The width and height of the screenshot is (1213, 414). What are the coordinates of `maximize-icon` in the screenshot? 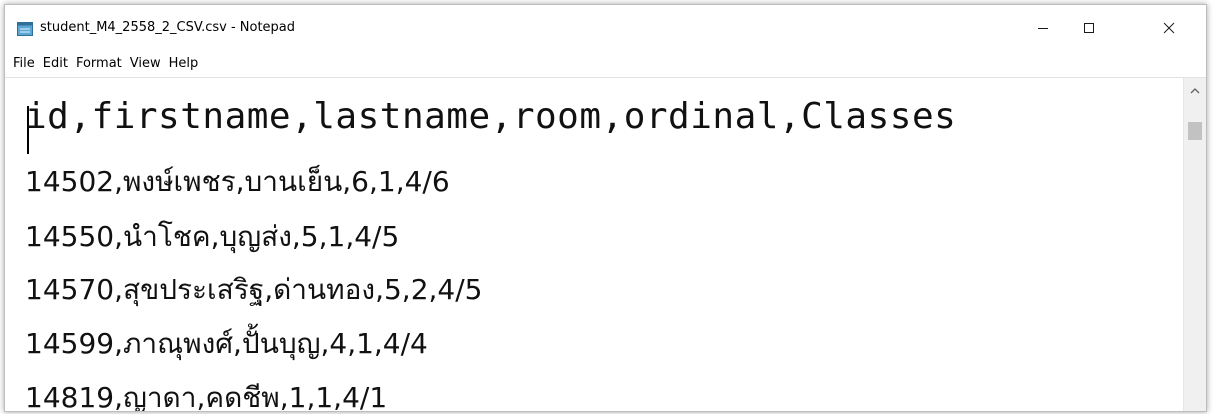 It's located at (1089, 28).